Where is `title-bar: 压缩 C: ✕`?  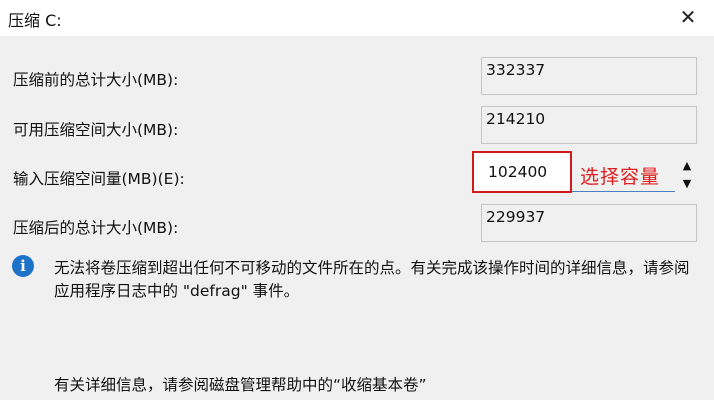 title-bar: 压缩 C: ✕ is located at coordinates (357, 18).